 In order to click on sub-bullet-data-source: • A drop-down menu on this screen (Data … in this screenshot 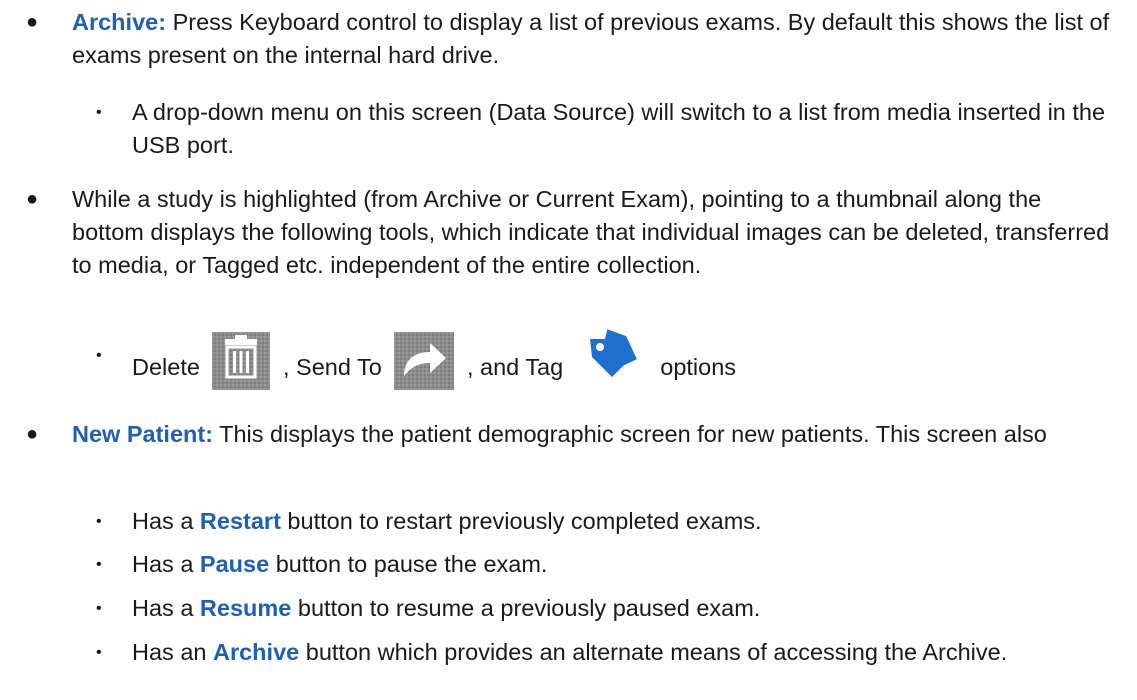, I will do `click(606, 129)`.